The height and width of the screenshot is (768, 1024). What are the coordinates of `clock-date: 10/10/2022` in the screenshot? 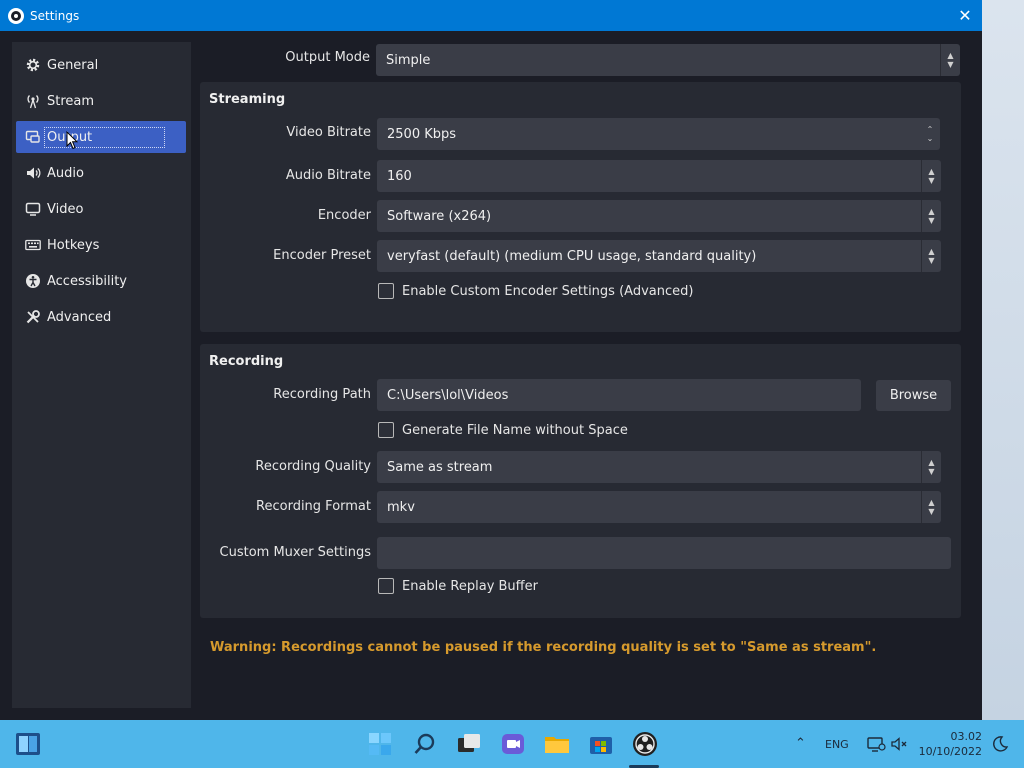 It's located at (950, 751).